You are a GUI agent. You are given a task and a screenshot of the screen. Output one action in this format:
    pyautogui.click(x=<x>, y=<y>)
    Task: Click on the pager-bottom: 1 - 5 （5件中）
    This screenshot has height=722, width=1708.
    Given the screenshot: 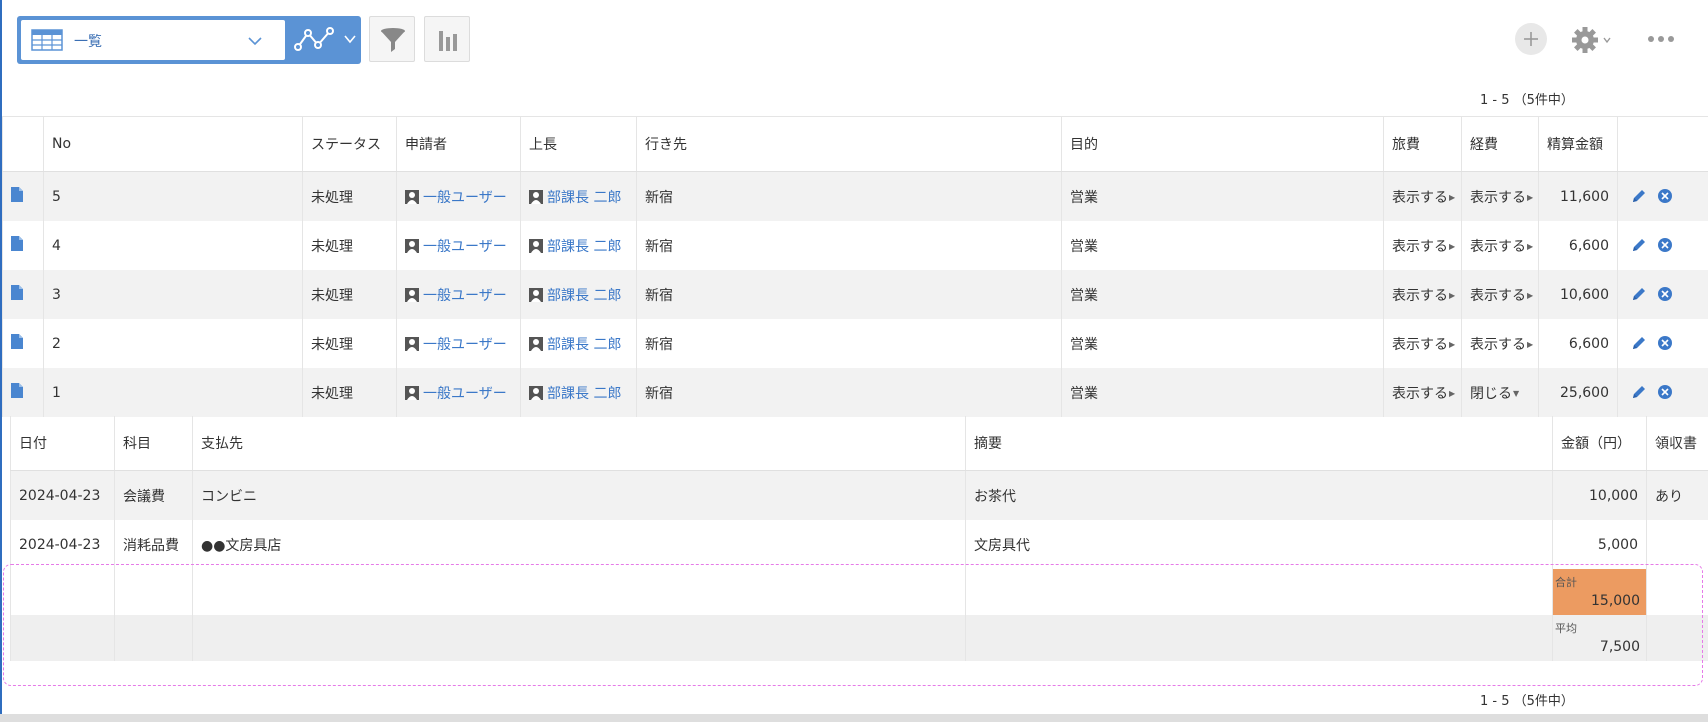 What is the action you would take?
    pyautogui.click(x=1527, y=701)
    